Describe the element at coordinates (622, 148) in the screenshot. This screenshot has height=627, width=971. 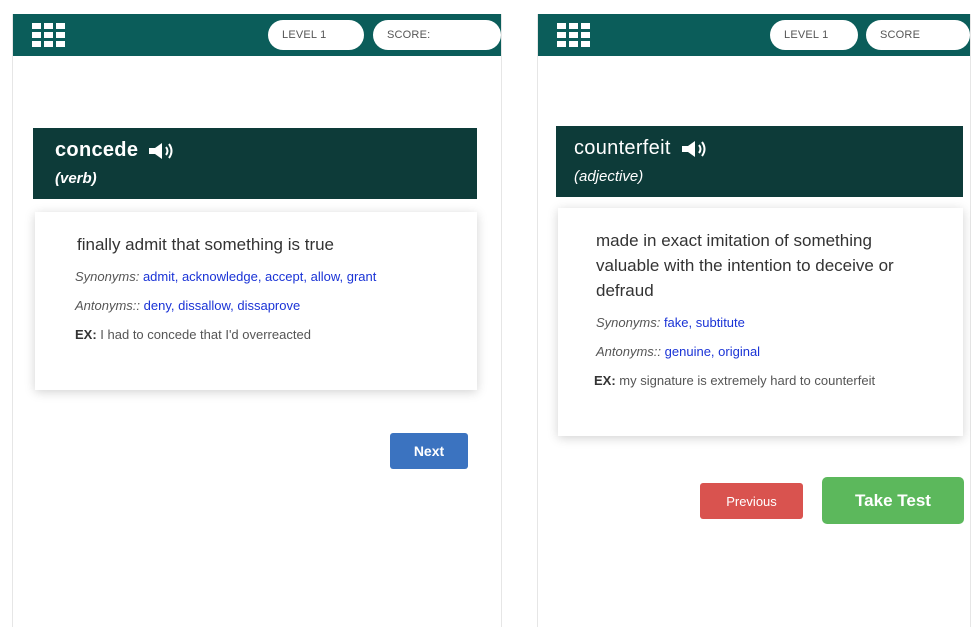
I see `word-title: counterfeit` at that location.